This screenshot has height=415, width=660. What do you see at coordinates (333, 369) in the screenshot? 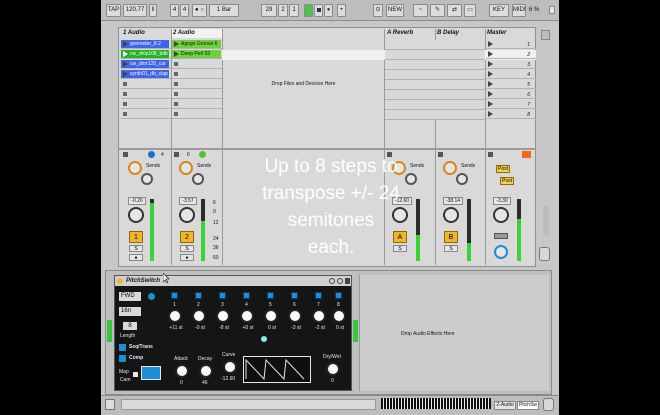
I see `drywet-knob` at bounding box center [333, 369].